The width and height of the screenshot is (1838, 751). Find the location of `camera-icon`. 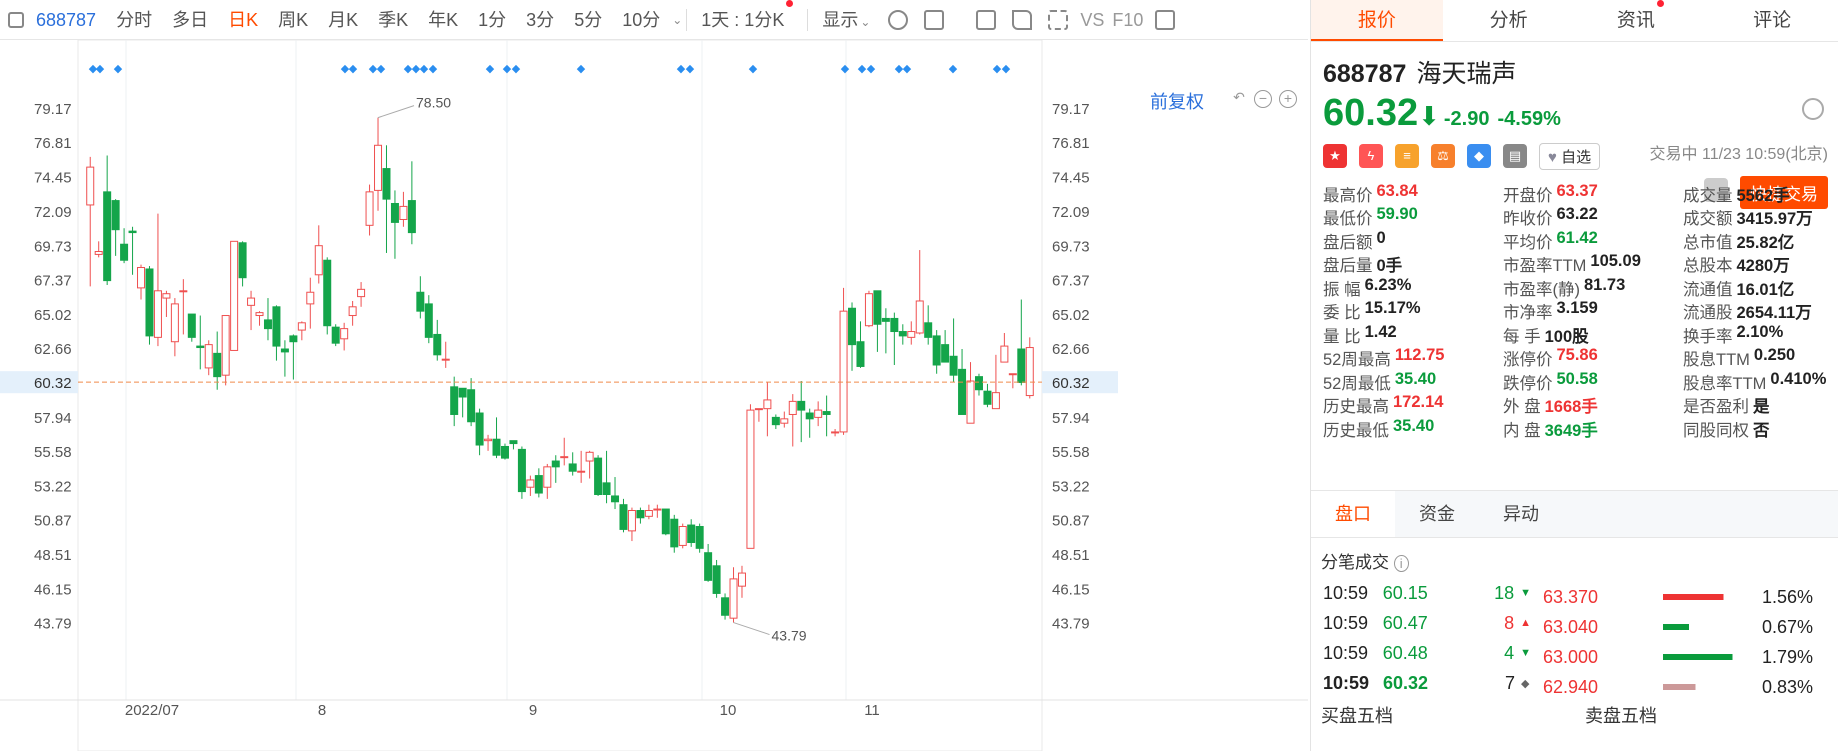

camera-icon is located at coordinates (986, 19).